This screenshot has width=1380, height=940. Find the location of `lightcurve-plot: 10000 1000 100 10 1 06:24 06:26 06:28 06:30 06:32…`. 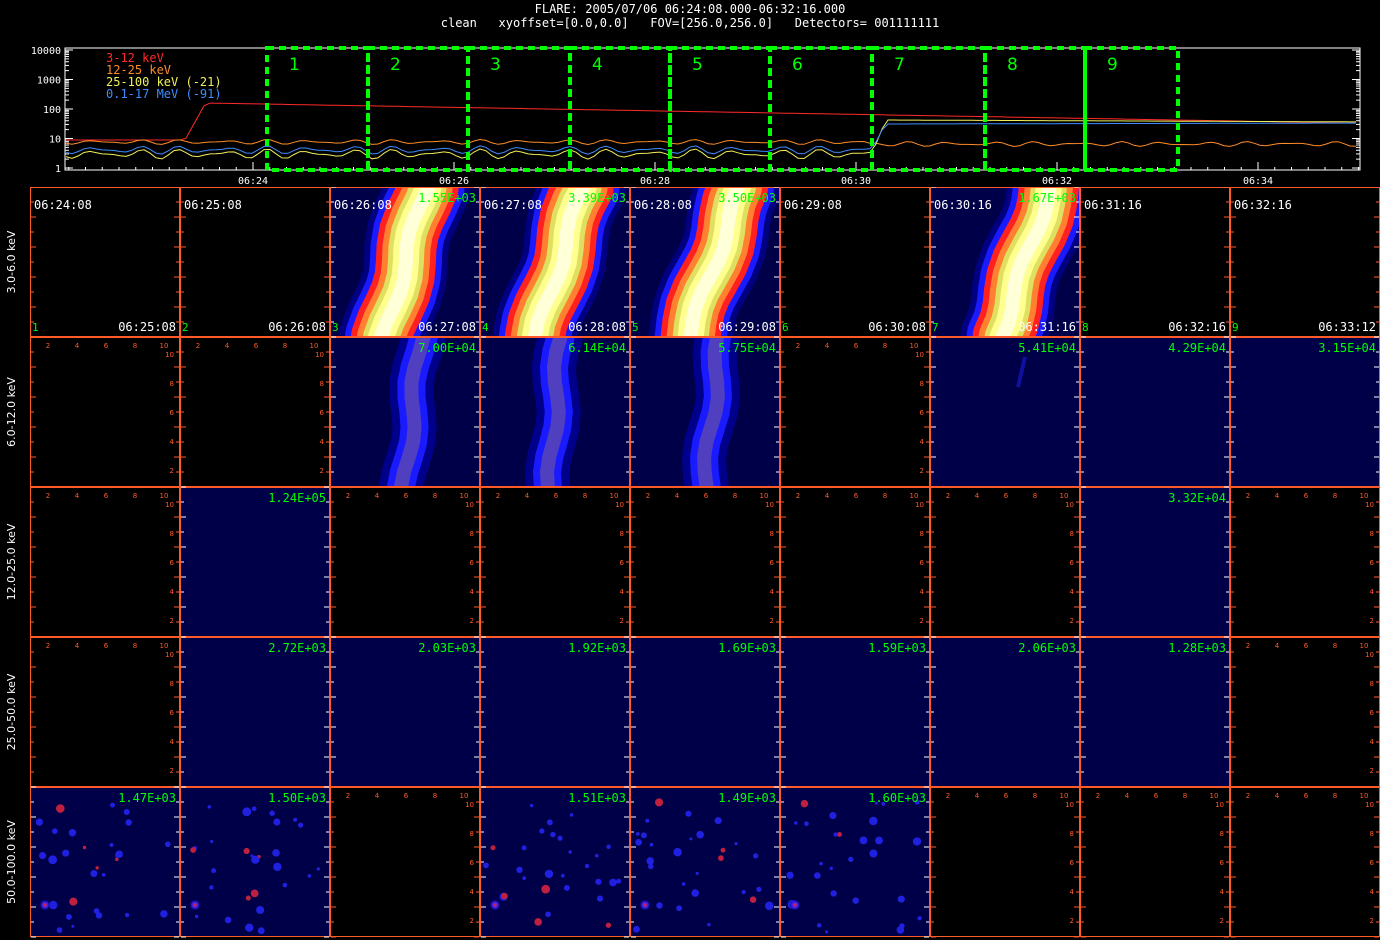

lightcurve-plot: 10000 1000 100 10 1 06:24 06:26 06:28 06:30 06:32… is located at coordinates (696, 116).